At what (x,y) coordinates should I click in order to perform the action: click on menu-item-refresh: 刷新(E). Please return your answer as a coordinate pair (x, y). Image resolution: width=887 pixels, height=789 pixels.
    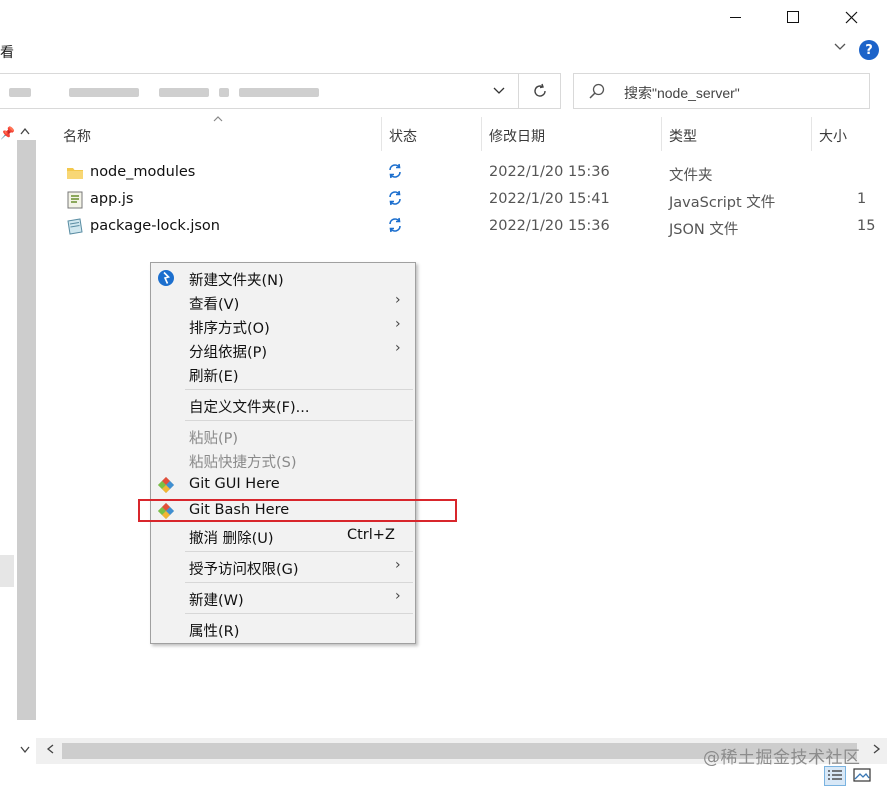
    Looking at the image, I should click on (283, 374).